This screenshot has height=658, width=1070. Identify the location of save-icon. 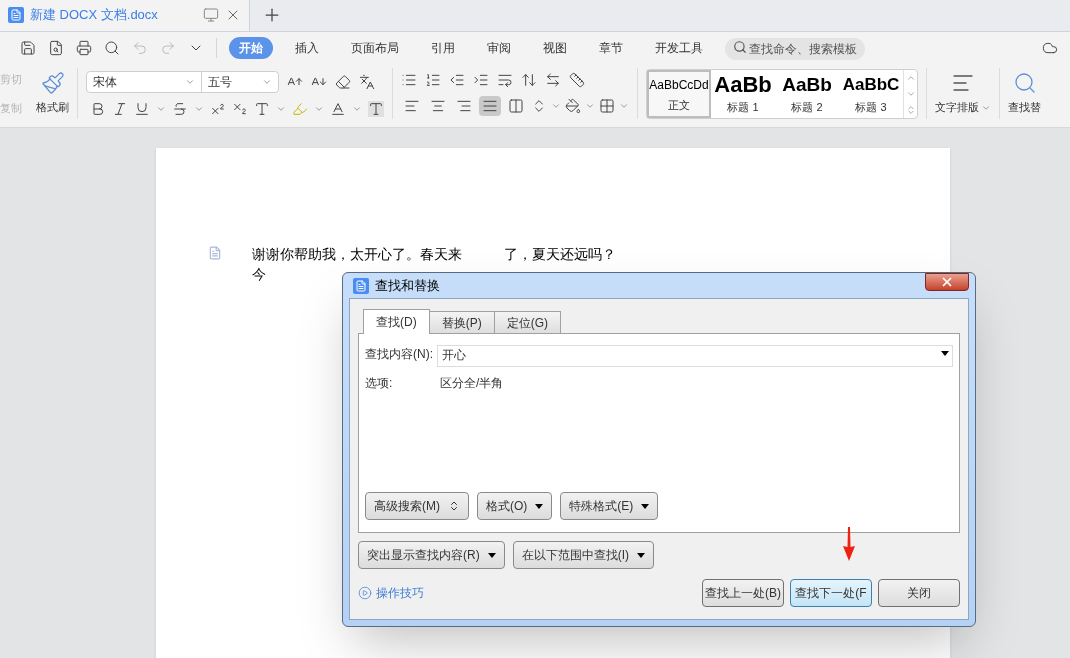
(28, 48).